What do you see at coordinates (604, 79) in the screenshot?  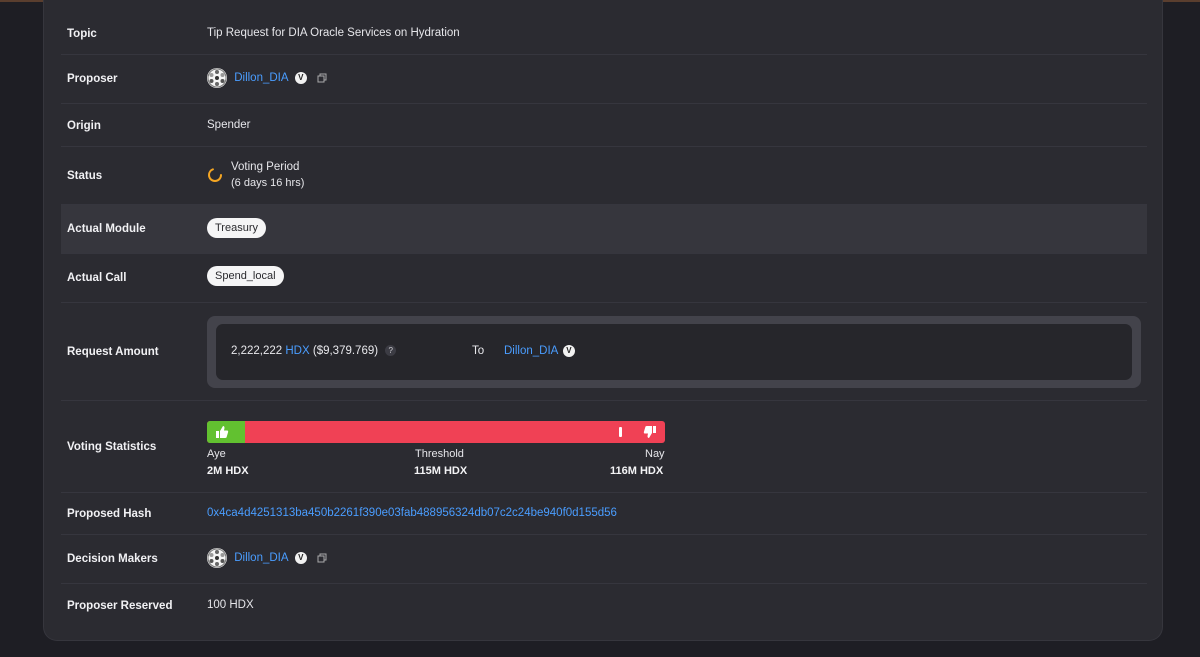 I see `proposer-row: Proposer Dillon_DIA V` at bounding box center [604, 79].